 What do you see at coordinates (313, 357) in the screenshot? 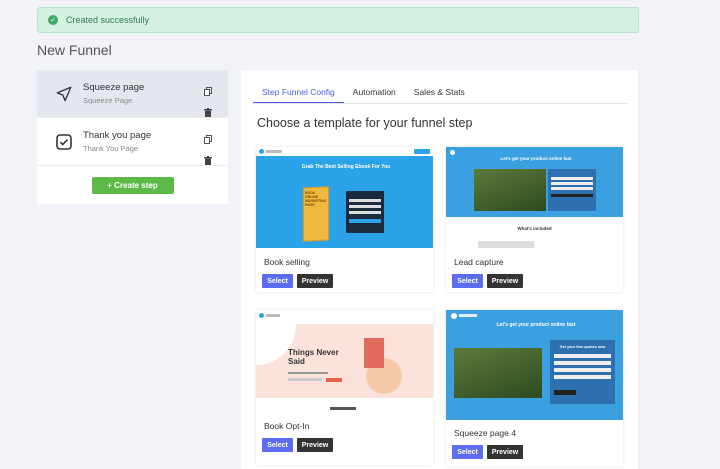
I see `thumb-headline: Things Never Said` at bounding box center [313, 357].